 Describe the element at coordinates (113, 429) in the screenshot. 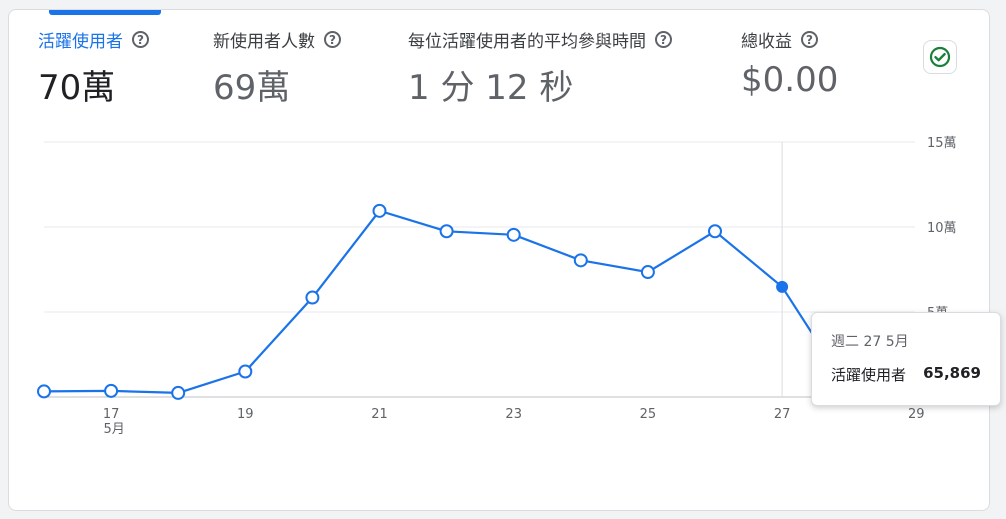

I see `x-tick-sublabel: 5月` at that location.